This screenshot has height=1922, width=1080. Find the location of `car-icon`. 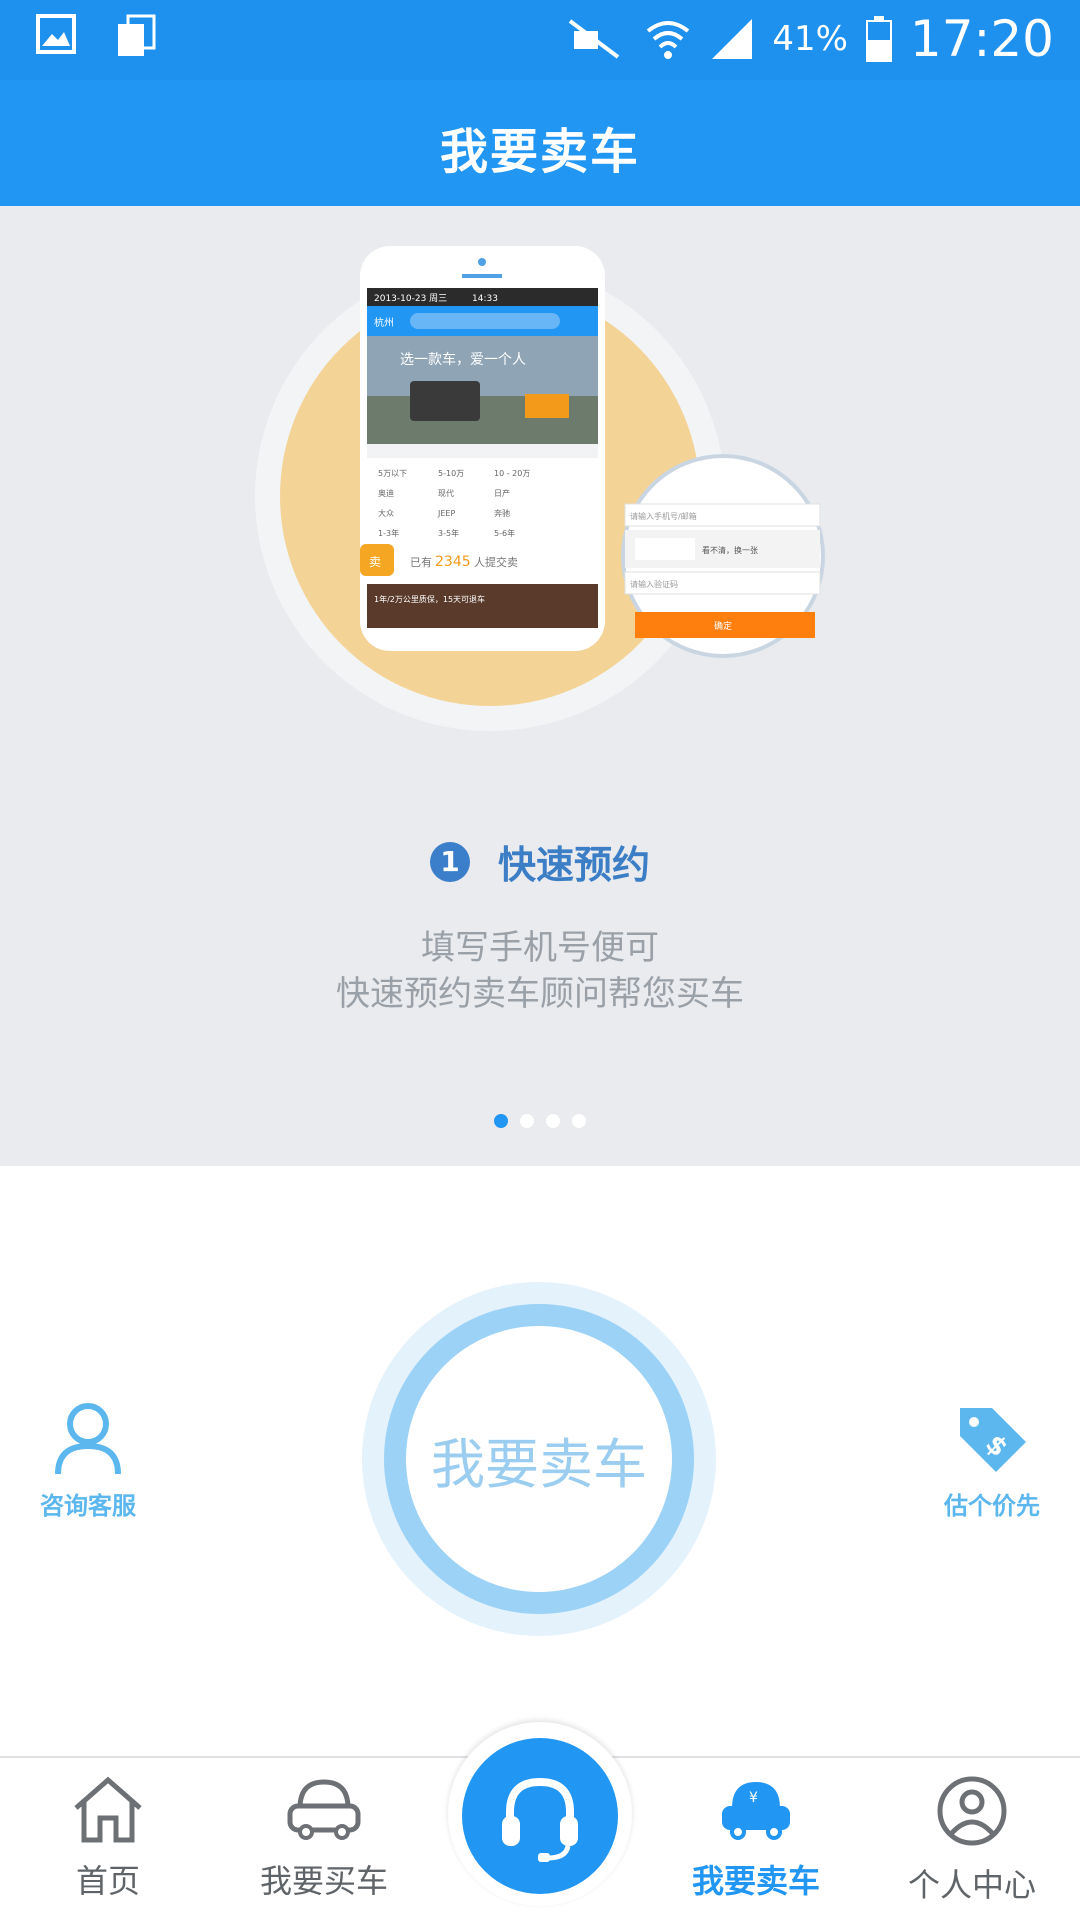

car-icon is located at coordinates (324, 1809).